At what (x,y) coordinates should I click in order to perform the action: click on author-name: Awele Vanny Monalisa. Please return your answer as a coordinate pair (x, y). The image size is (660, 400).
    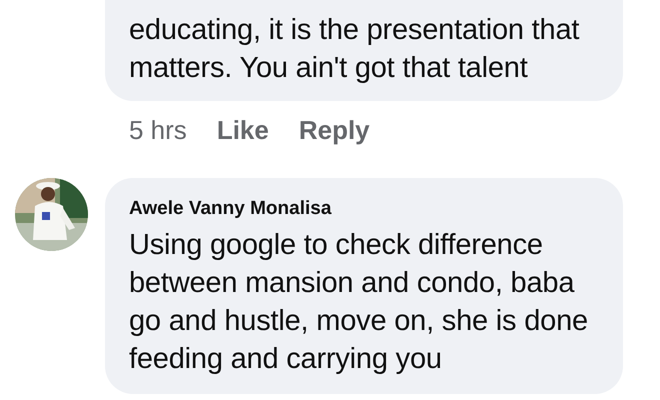
    Looking at the image, I should click on (364, 209).